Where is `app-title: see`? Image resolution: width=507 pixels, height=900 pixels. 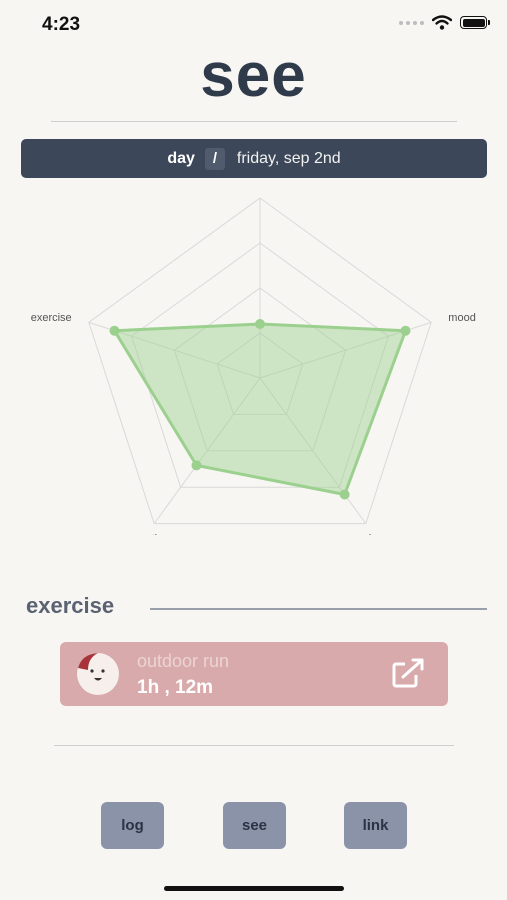 app-title: see is located at coordinates (253, 75).